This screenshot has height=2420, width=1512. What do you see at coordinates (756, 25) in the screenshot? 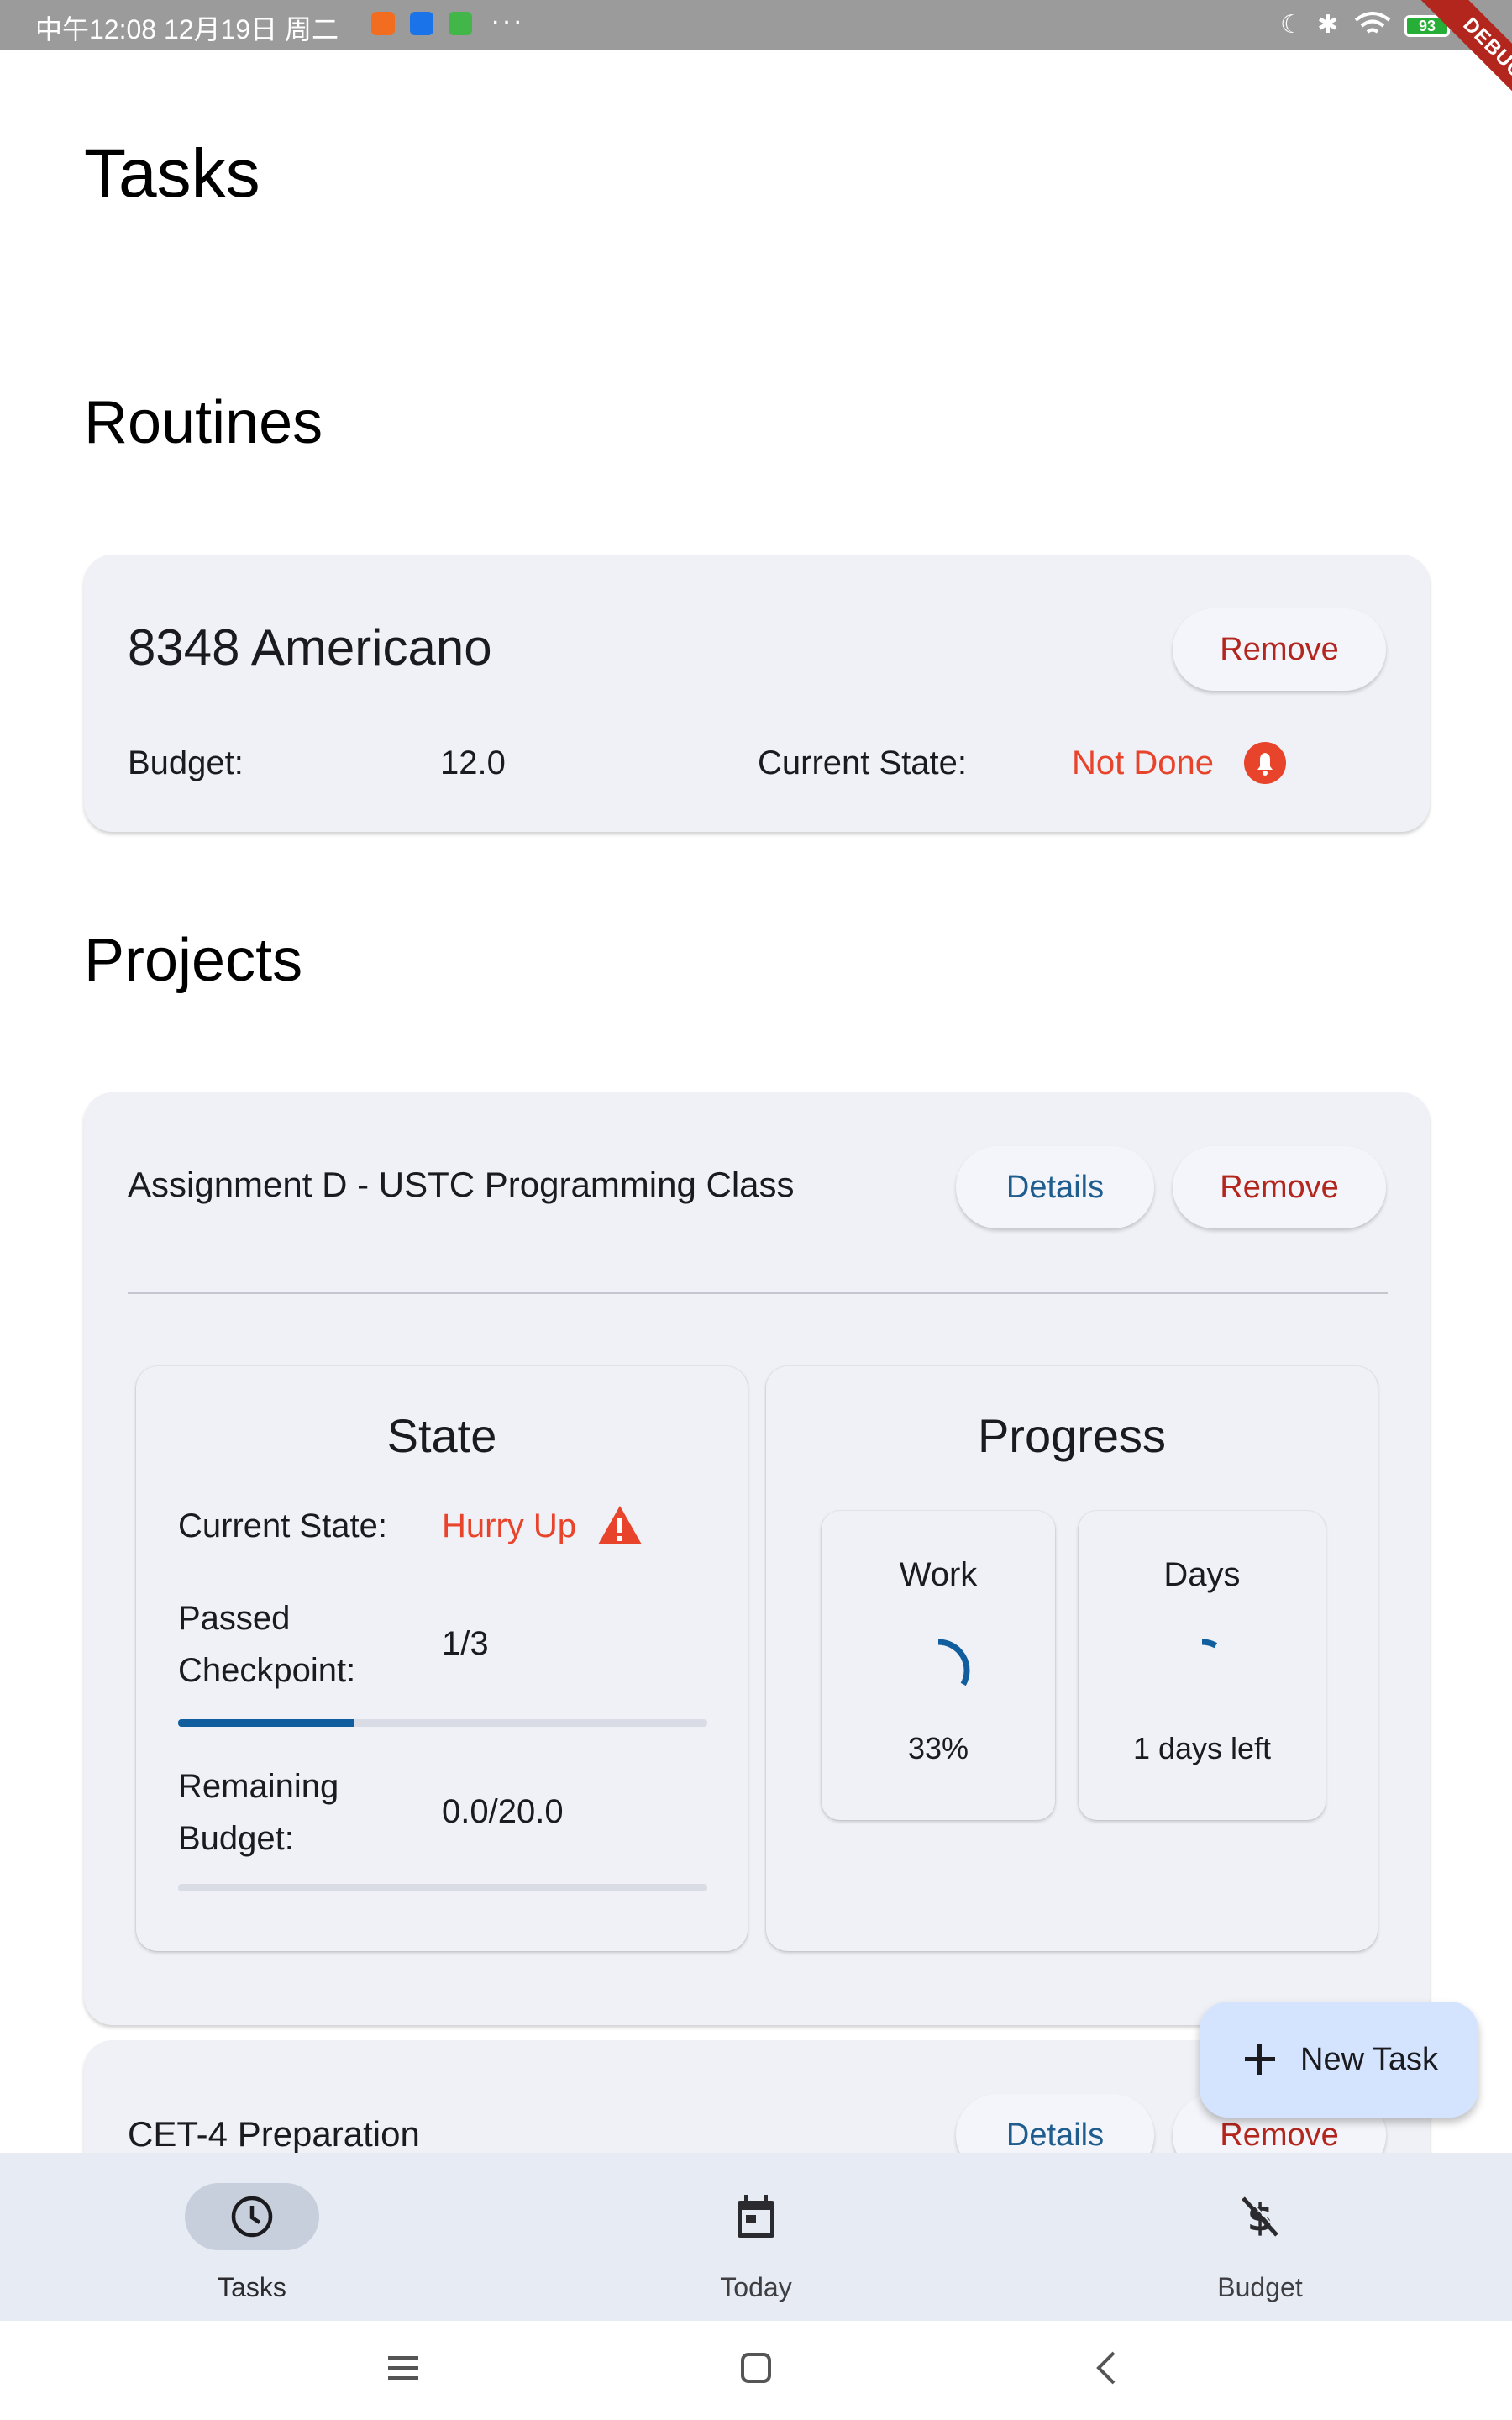
I see `status-bar: 中午12:08 12月19日 周二 ··· ☾ ✱ 93` at bounding box center [756, 25].